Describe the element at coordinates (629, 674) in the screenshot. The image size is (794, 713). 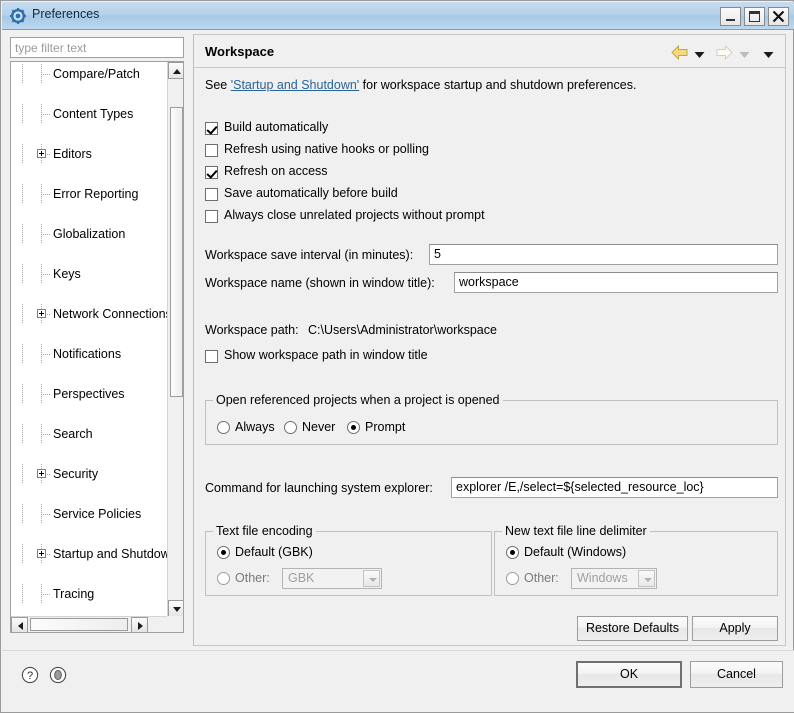
I see `ok-button: OK` at that location.